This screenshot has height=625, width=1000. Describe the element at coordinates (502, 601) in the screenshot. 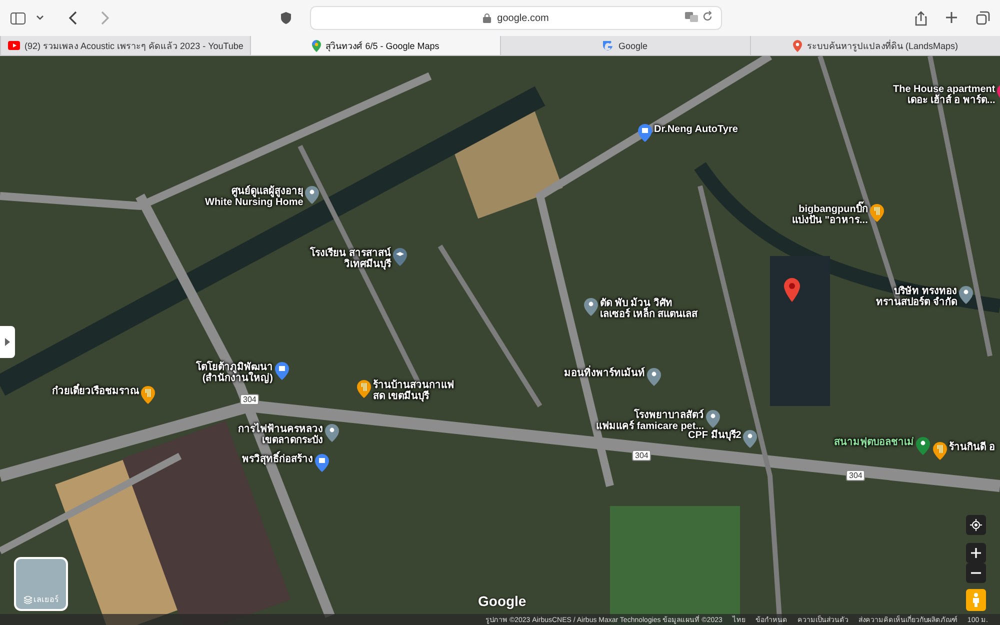

I see `map-logo: Google` at that location.